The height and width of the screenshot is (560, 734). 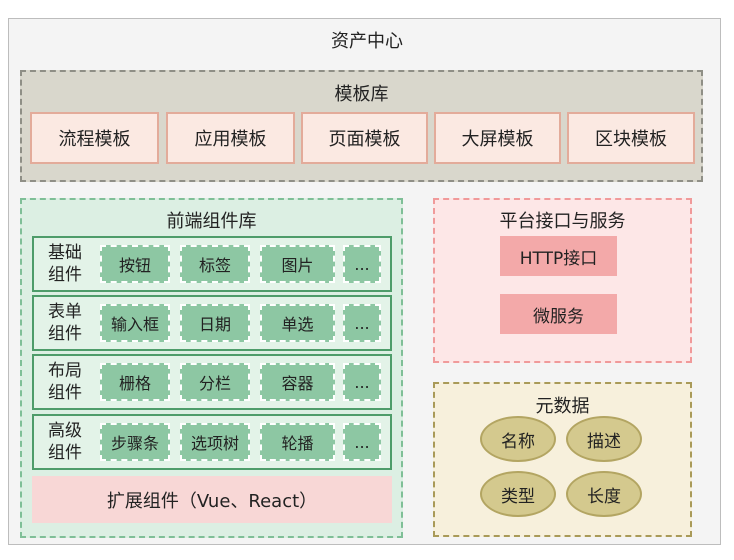 I want to click on extension-components: 扩展组件（Vue、React）, so click(x=212, y=499).